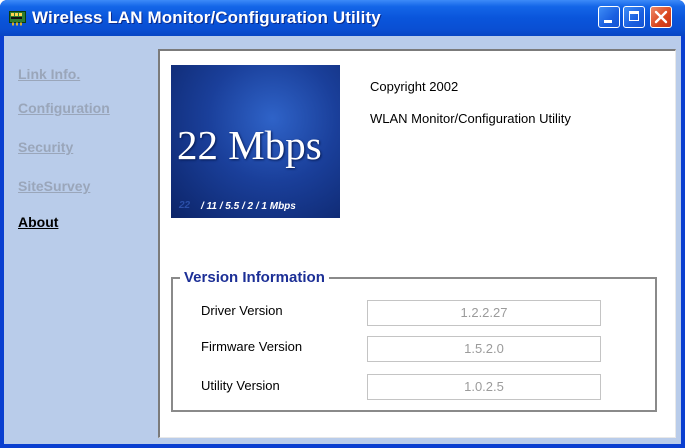 This screenshot has height=448, width=685. I want to click on speed-logo: 22 Mbps 22 / 11 / 5.5 / 2 / 1 Mbps, so click(255, 141).